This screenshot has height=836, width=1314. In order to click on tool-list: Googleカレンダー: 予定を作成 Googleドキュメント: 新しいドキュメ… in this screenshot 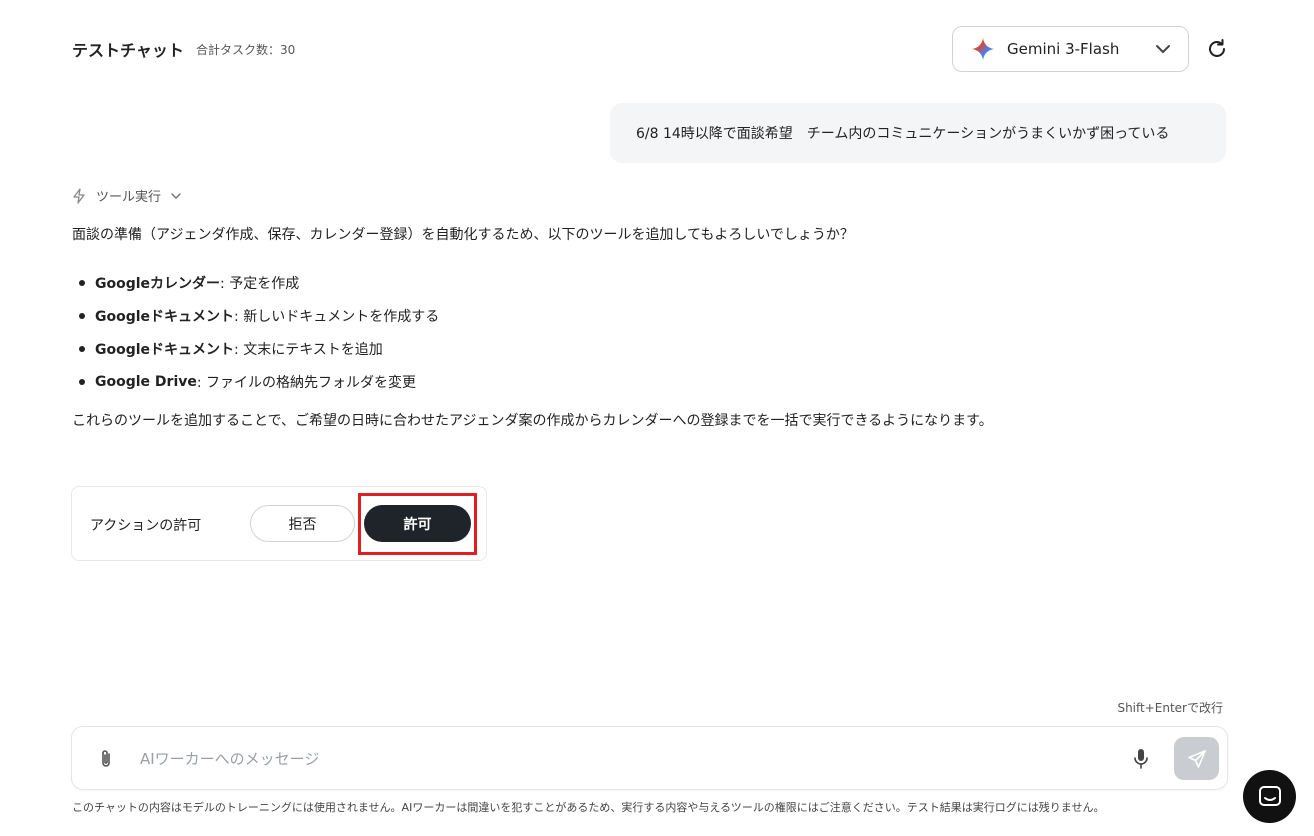, I will do `click(255, 332)`.